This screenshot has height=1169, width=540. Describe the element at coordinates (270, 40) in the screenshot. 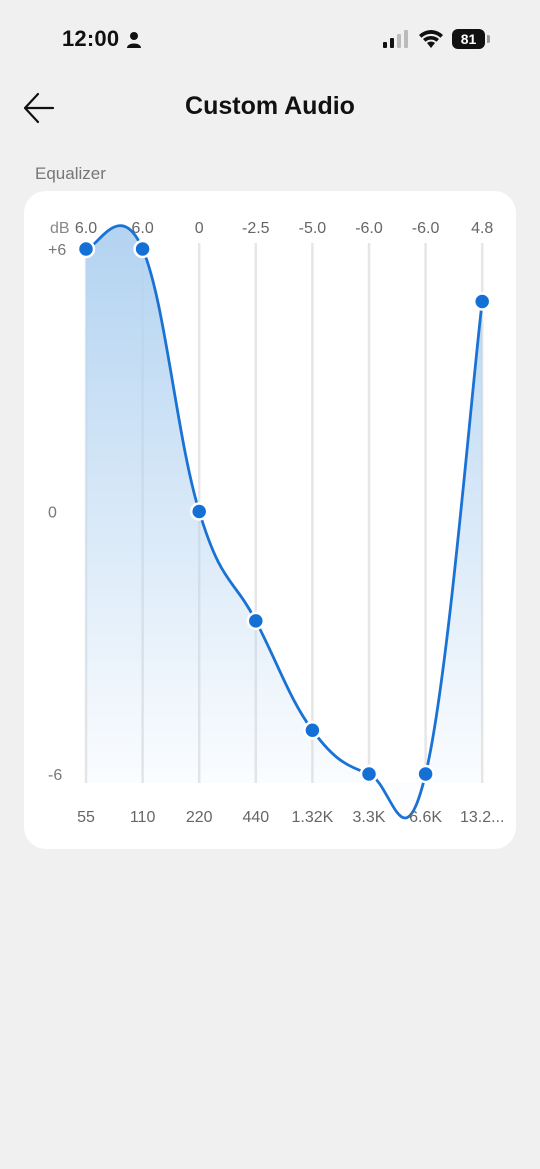

I see `status-bar: 12:00 81` at that location.